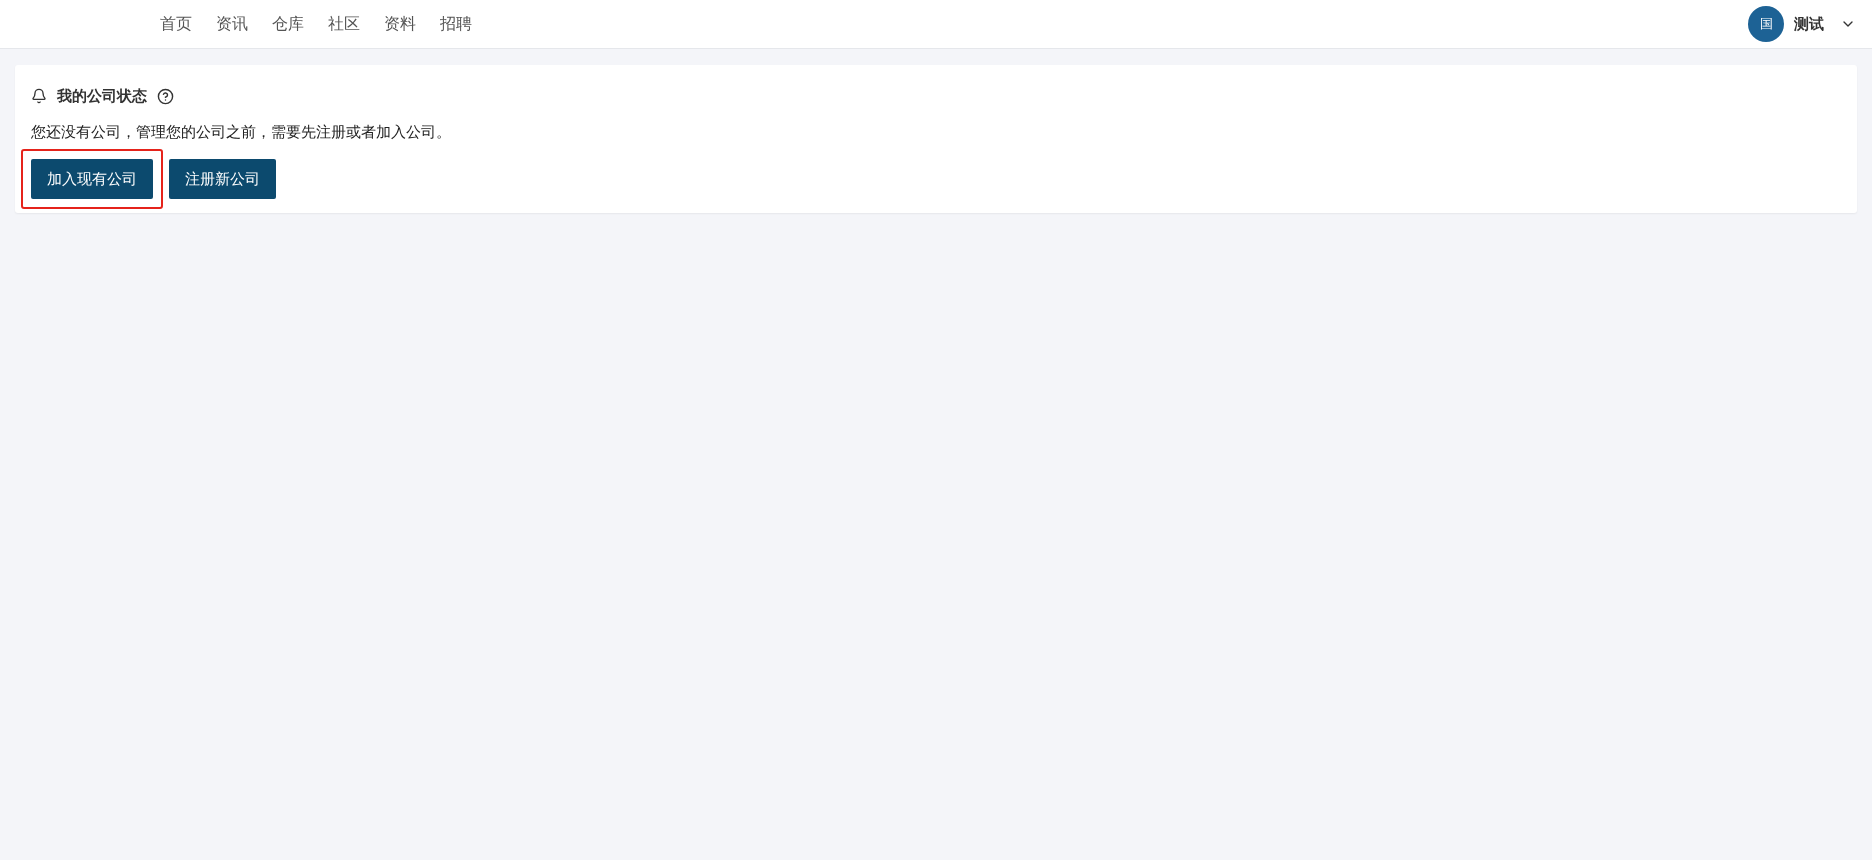 Image resolution: width=1872 pixels, height=860 pixels. What do you see at coordinates (176, 24) in the screenshot?
I see `nav-link: 首页` at bounding box center [176, 24].